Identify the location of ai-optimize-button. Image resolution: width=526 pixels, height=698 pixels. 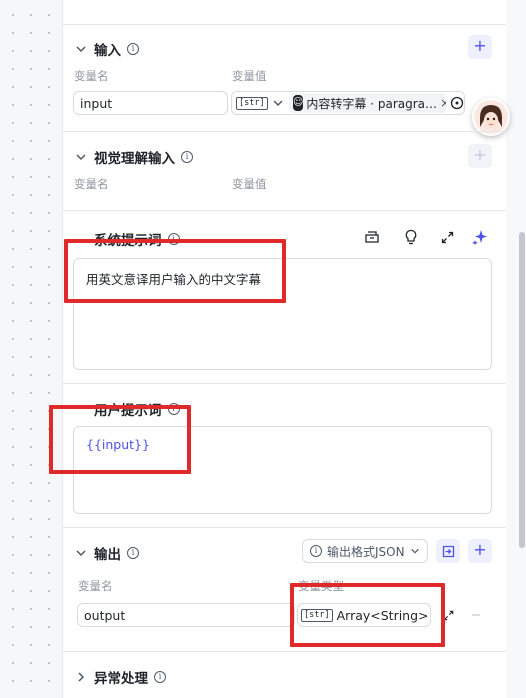
(480, 237).